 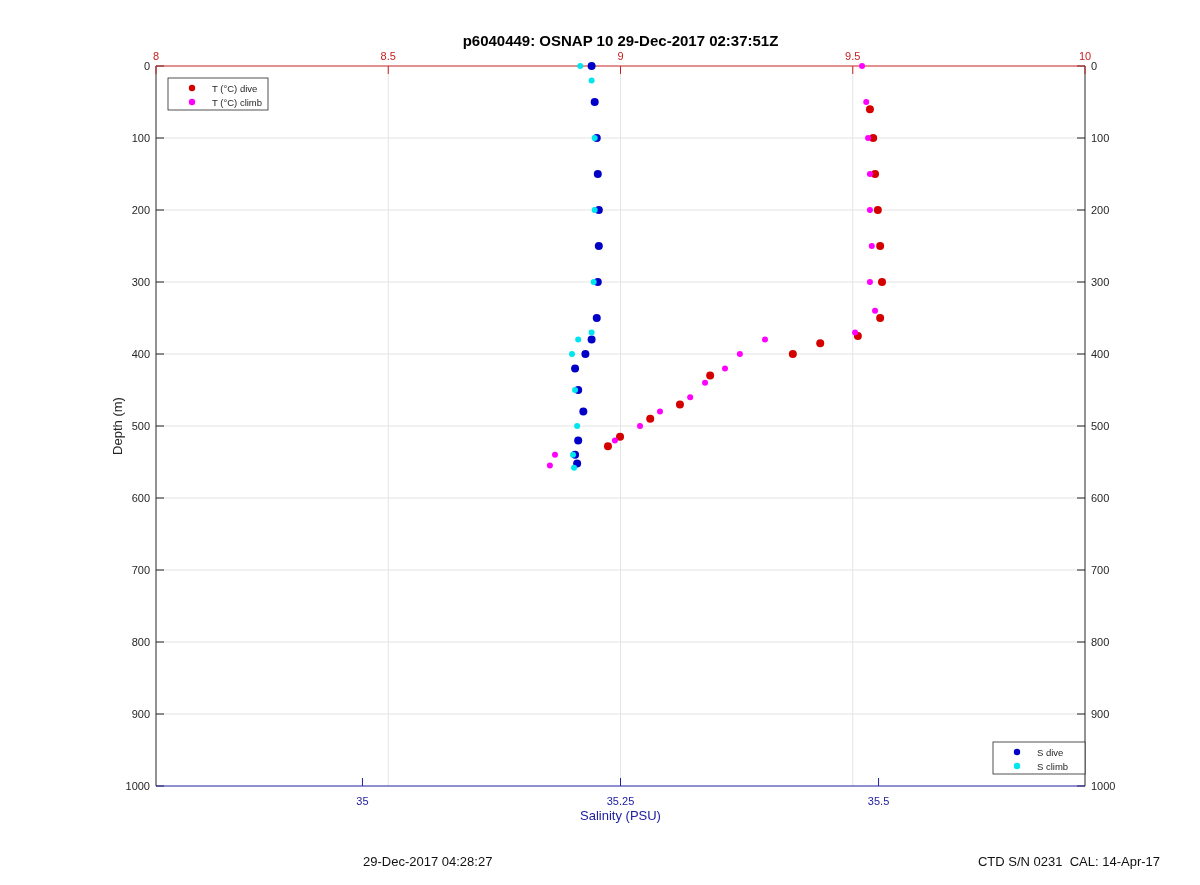 I want to click on legend-label: S dive, so click(x=1050, y=752).